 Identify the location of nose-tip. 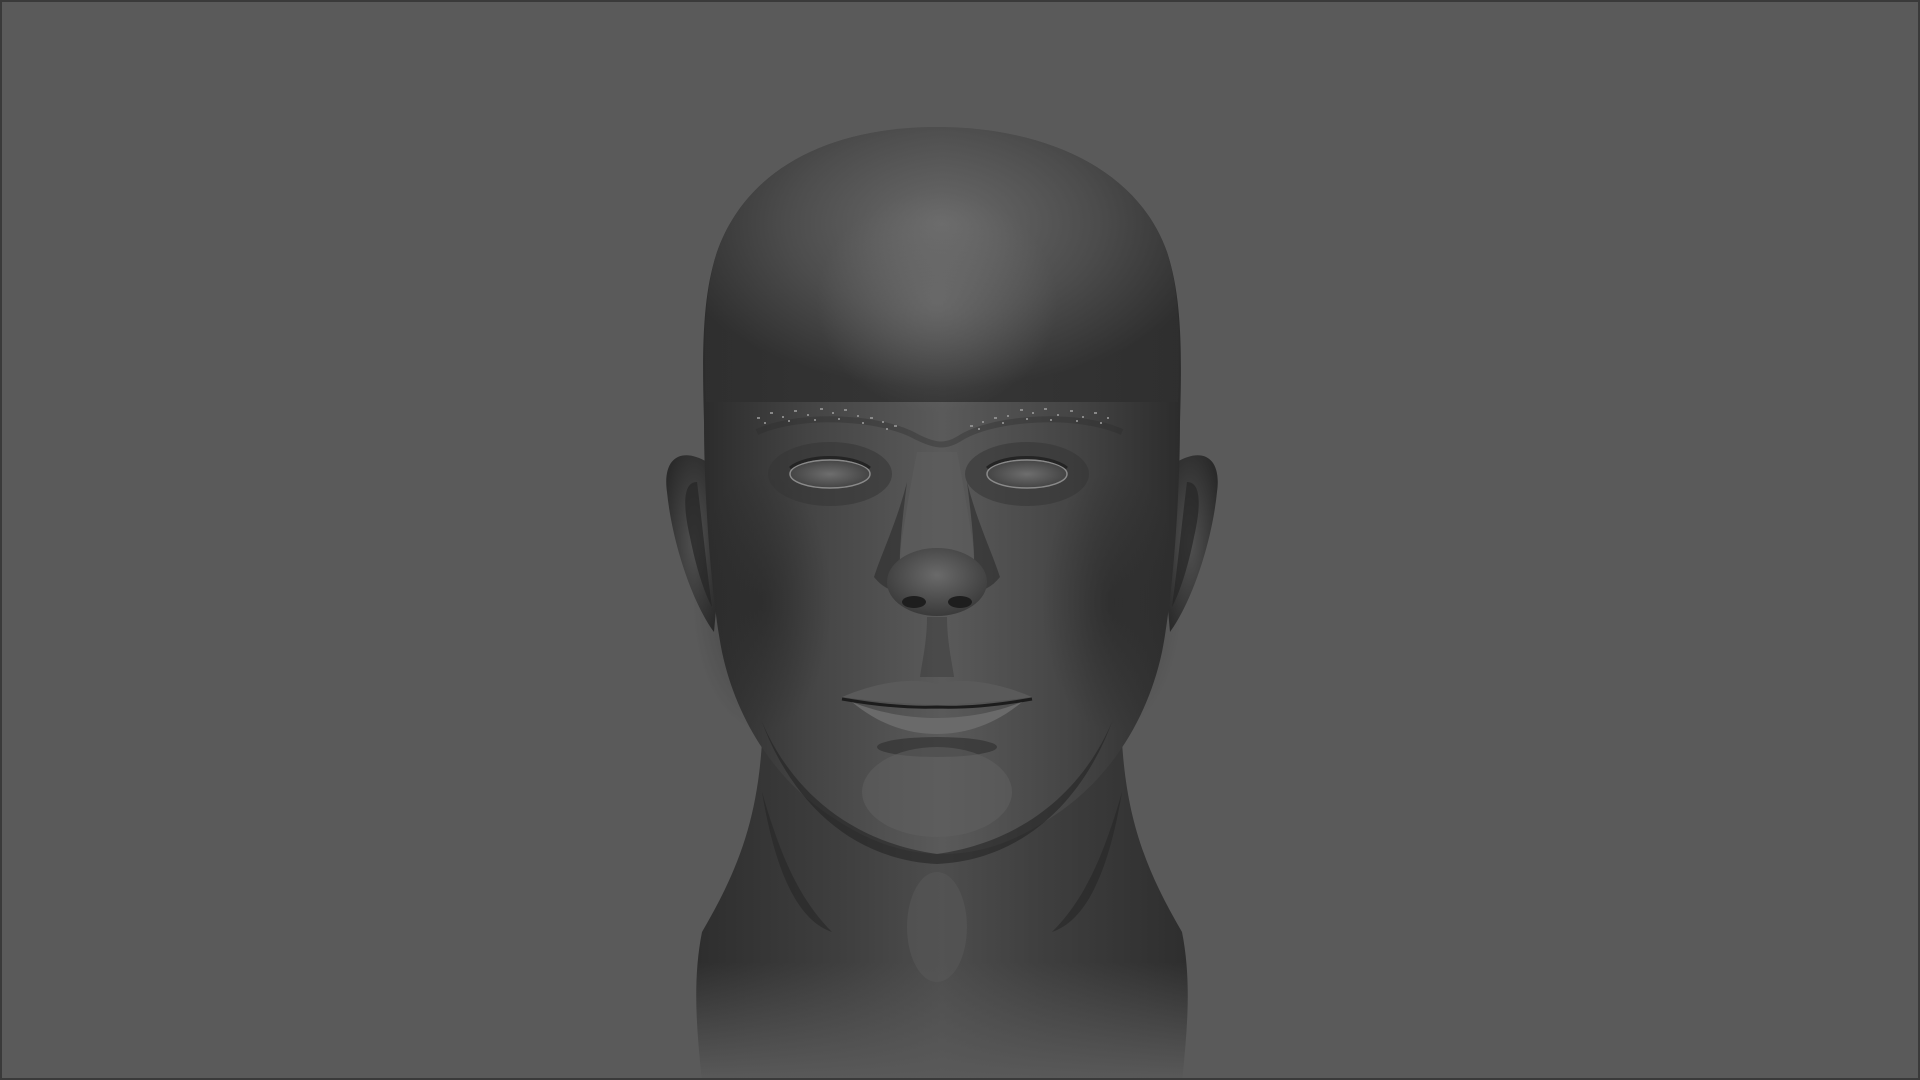
(937, 582).